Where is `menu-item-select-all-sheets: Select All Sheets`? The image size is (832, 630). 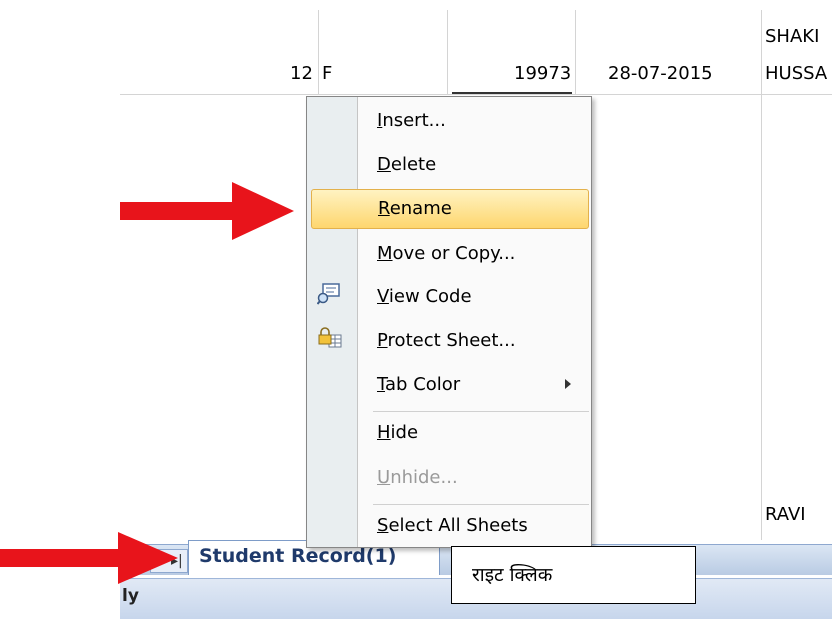 menu-item-select-all-sheets: Select All Sheets is located at coordinates (474, 527).